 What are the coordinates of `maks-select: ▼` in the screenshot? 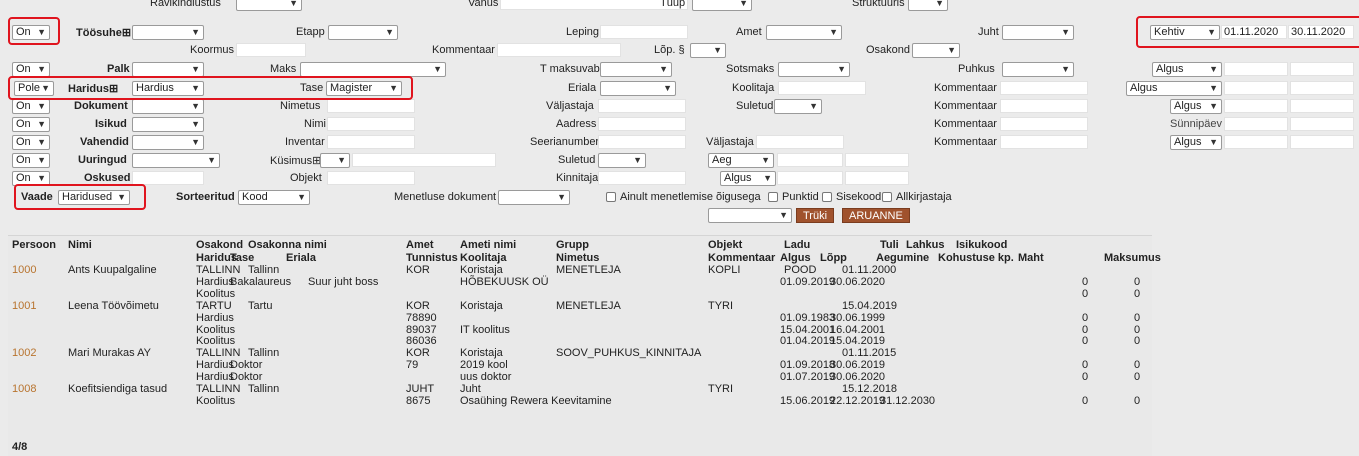 It's located at (373, 69).